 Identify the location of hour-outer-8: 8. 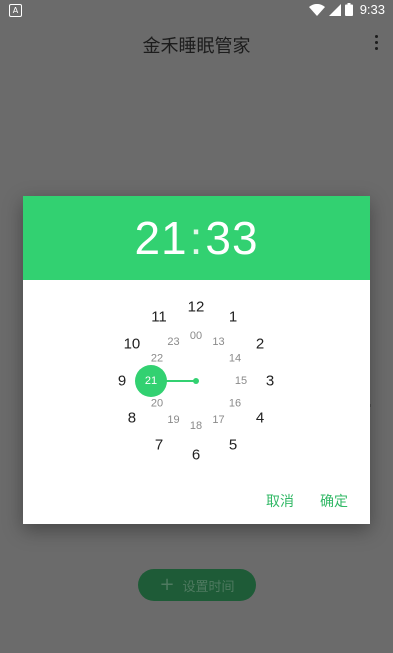
(132, 418).